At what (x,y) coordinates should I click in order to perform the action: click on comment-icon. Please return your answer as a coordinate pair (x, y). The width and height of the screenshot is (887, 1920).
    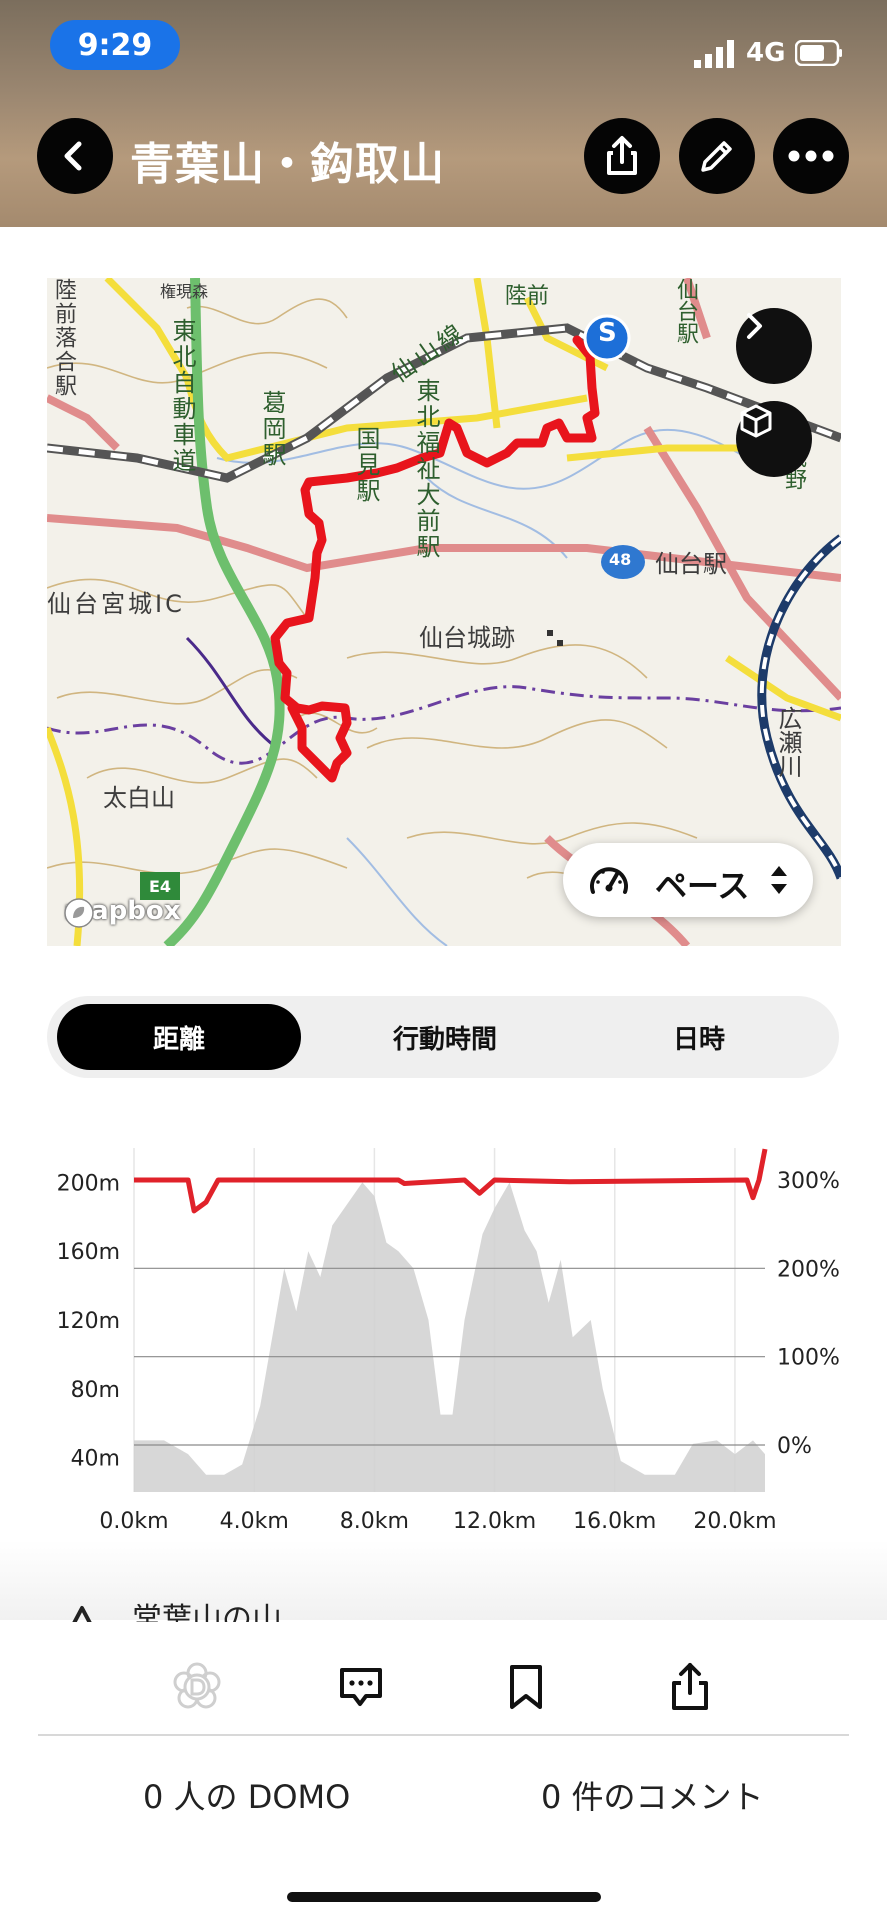
    Looking at the image, I should click on (361, 1687).